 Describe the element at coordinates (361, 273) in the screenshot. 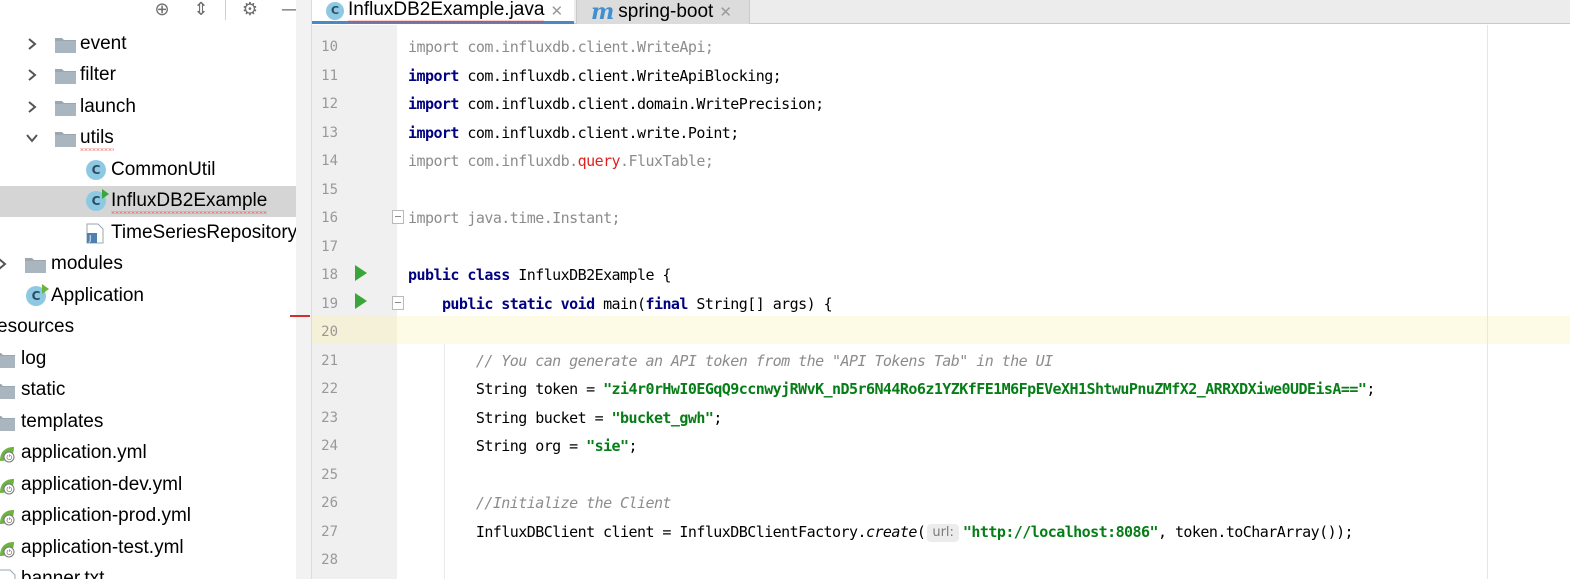

I see `run-class-icon` at that location.